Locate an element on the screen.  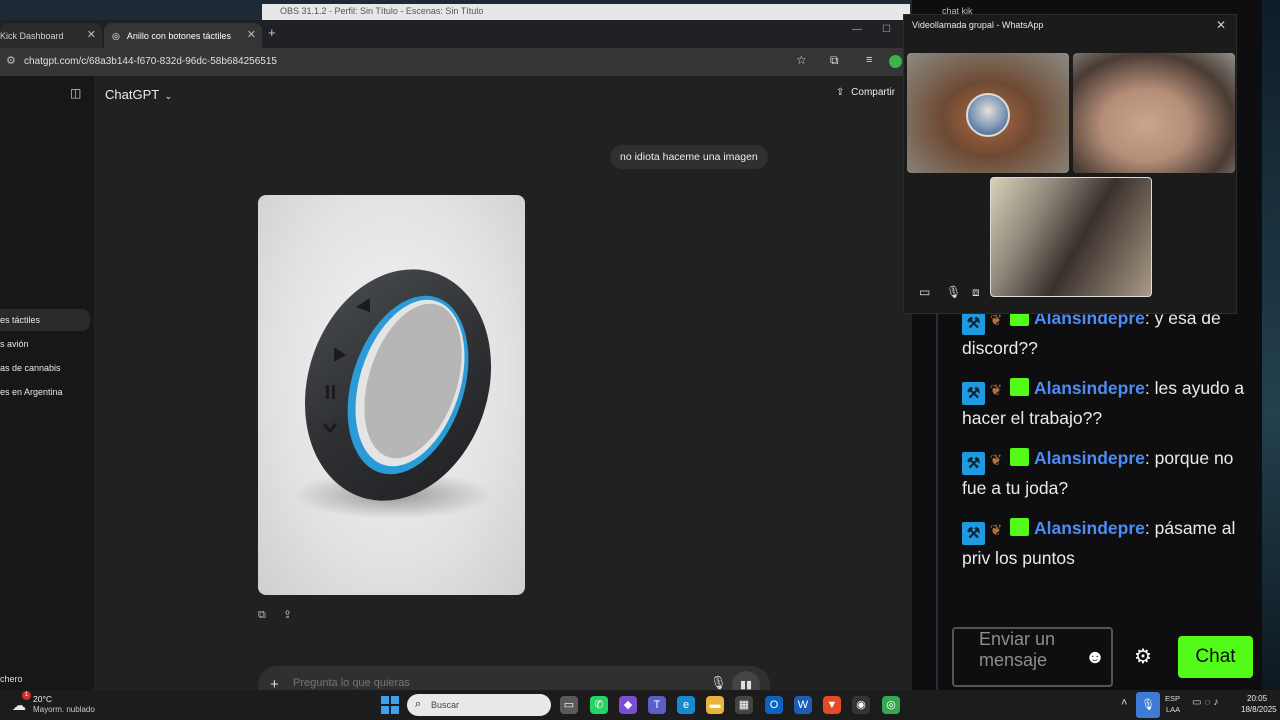
site-settings-icon: ⚙ is located at coordinates (11, 60).